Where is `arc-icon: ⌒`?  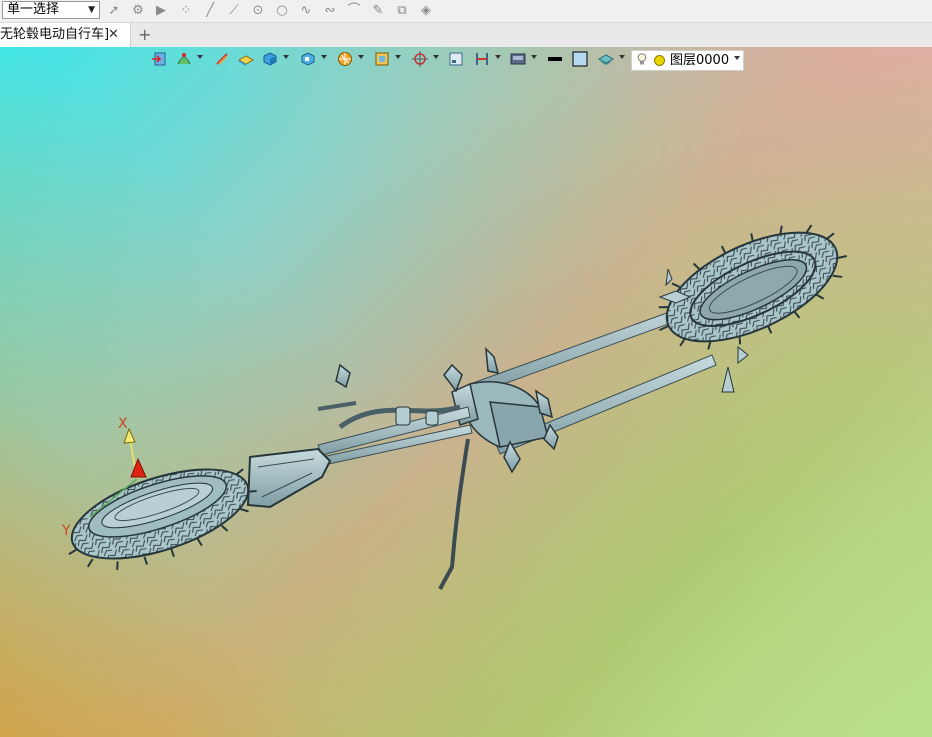 arc-icon: ⌒ is located at coordinates (354, 11).